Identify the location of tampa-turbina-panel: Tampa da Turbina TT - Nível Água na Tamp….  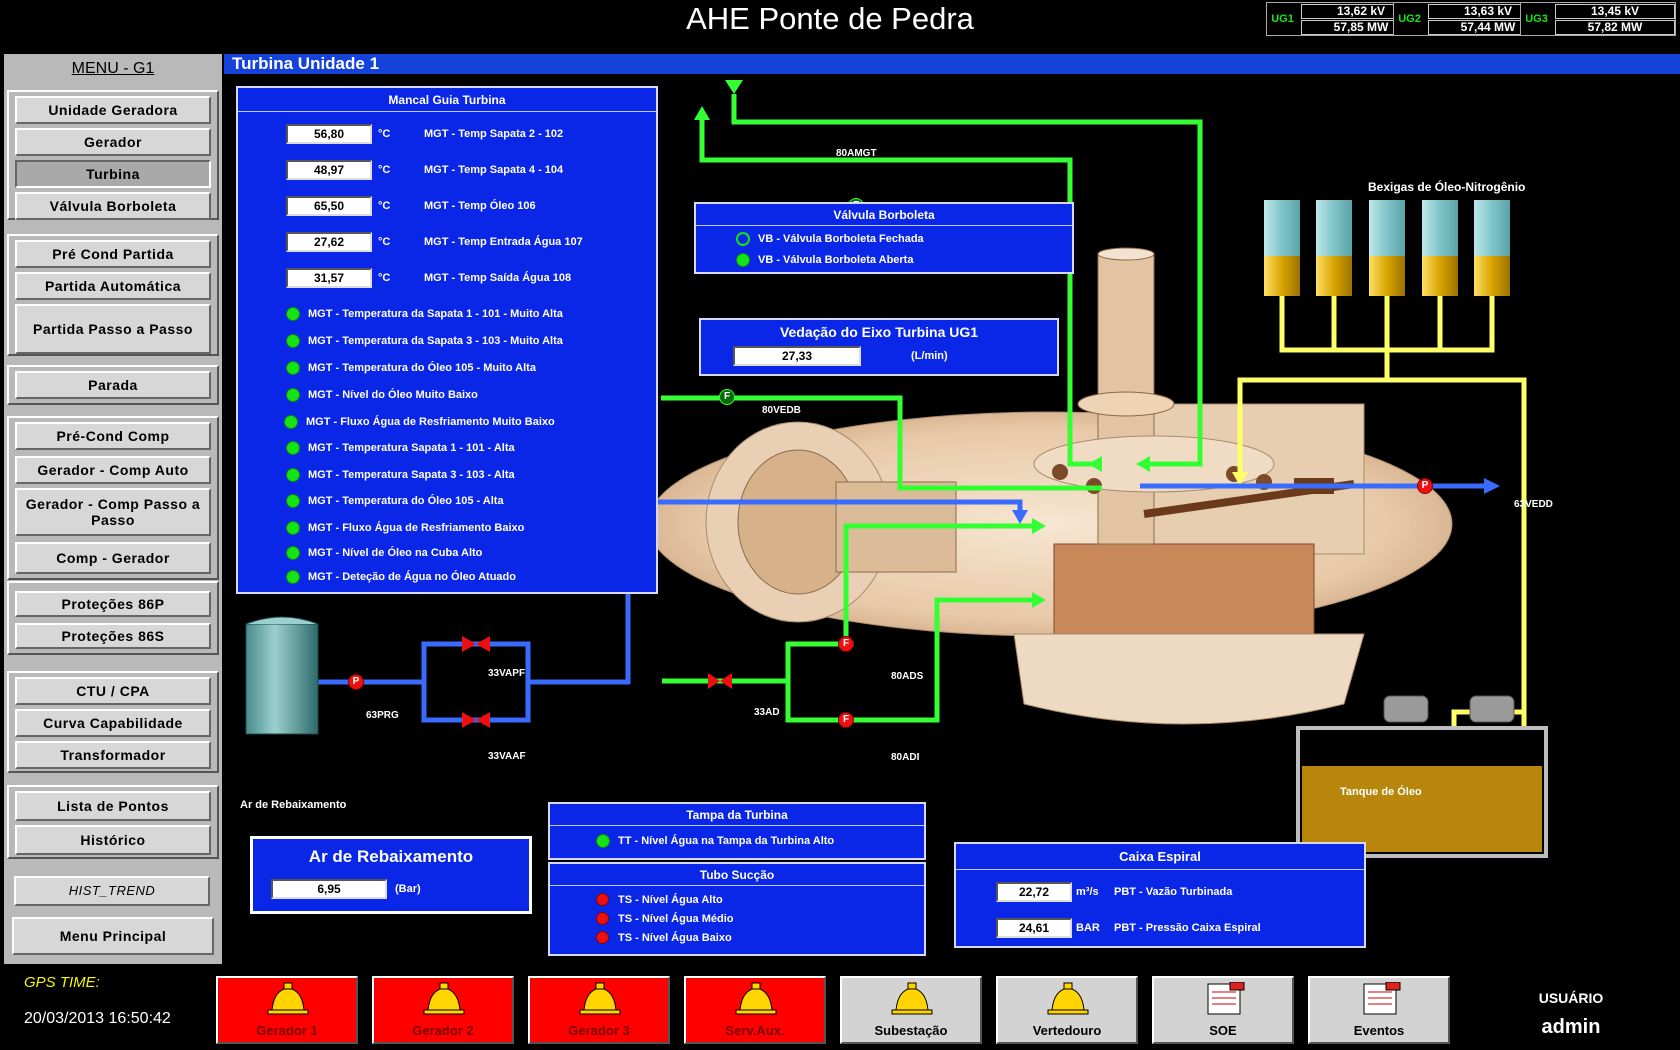
(737, 831).